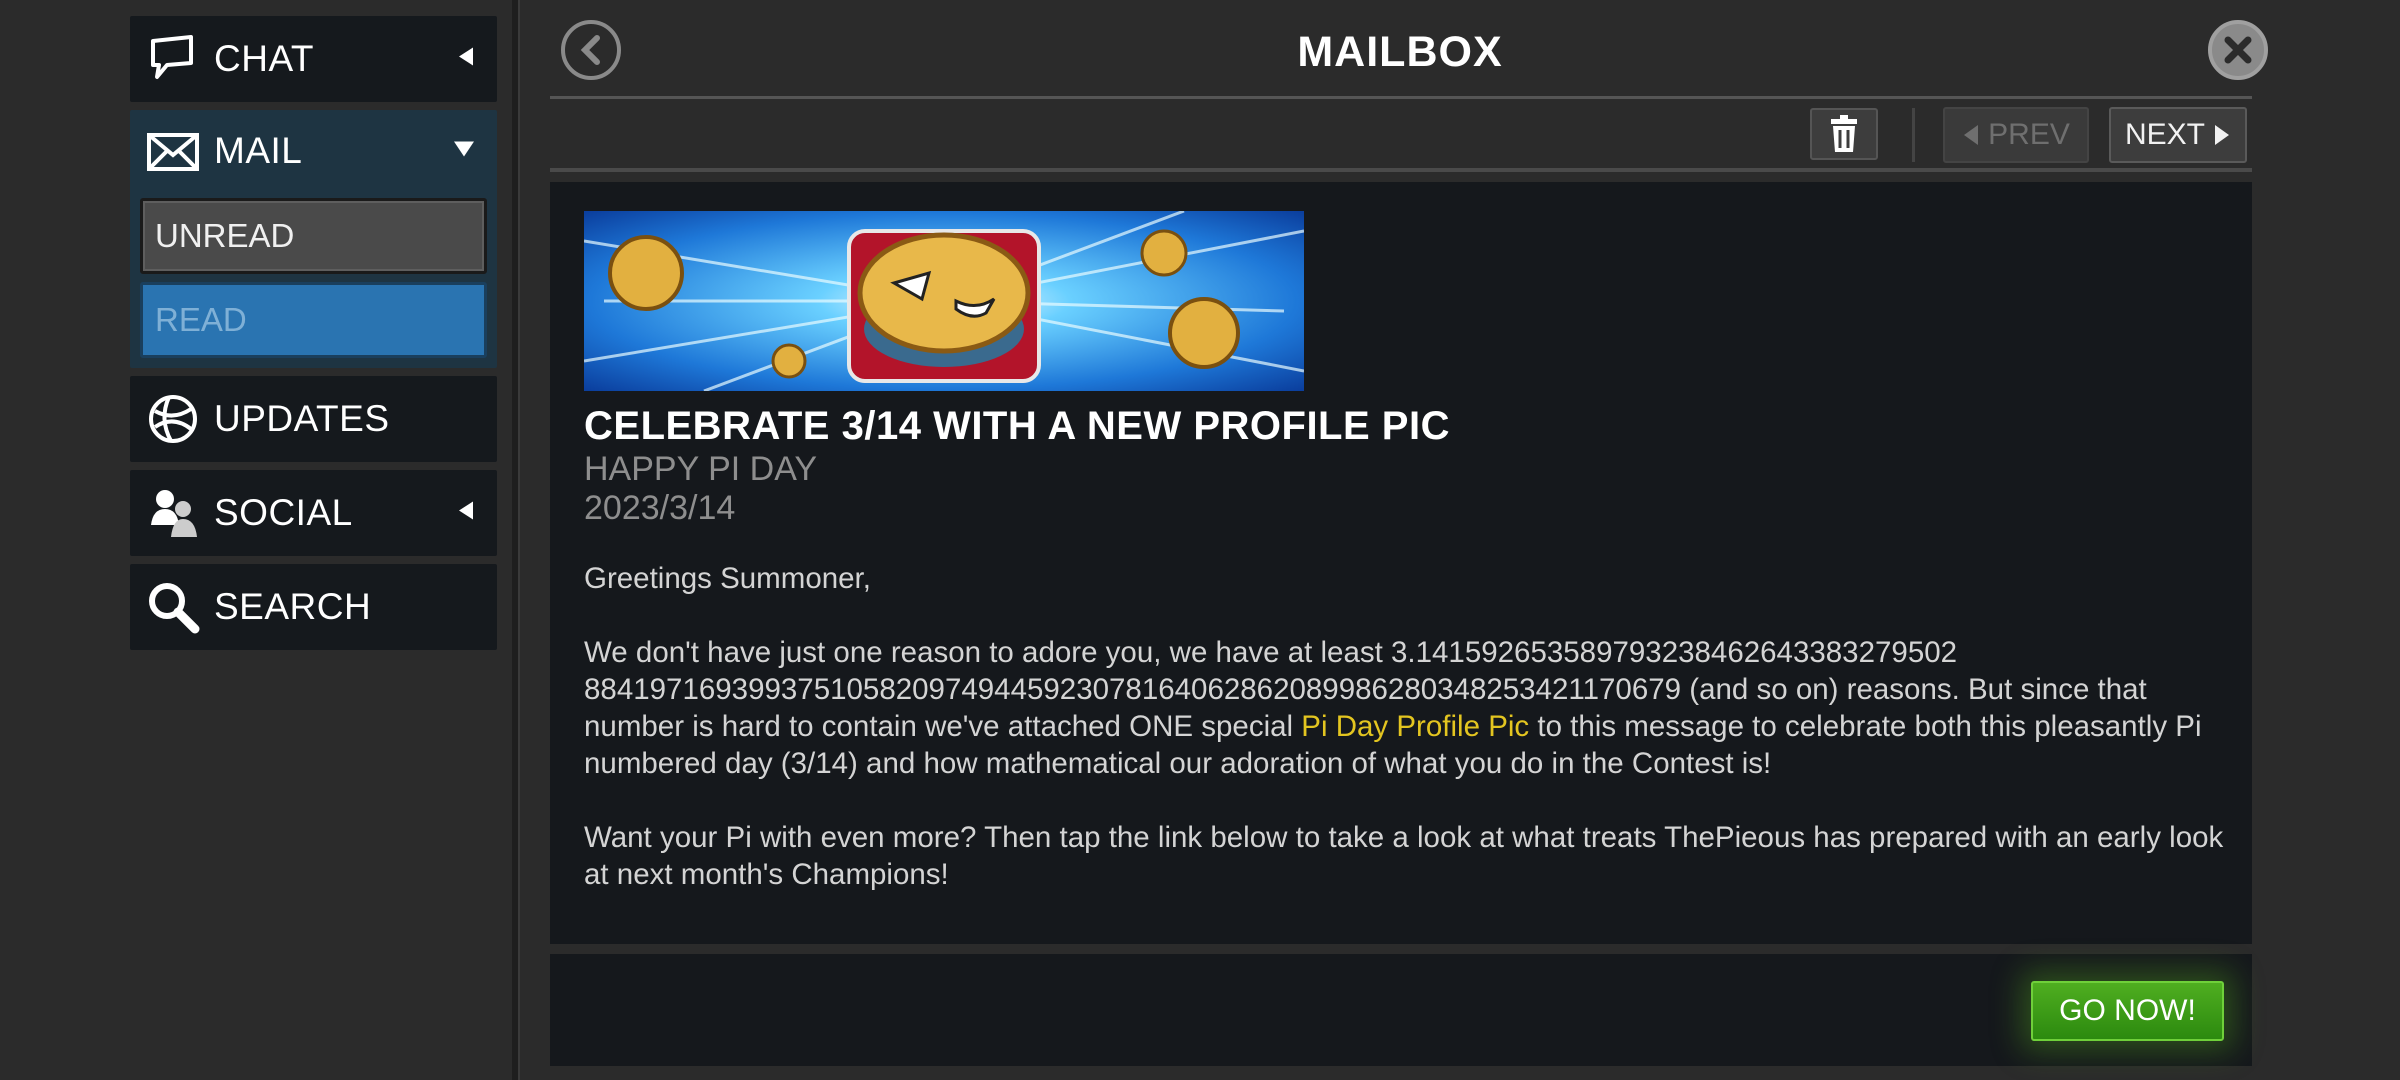 Image resolution: width=2400 pixels, height=1080 pixels. What do you see at coordinates (1401, 170) in the screenshot?
I see `toolbar-divider` at bounding box center [1401, 170].